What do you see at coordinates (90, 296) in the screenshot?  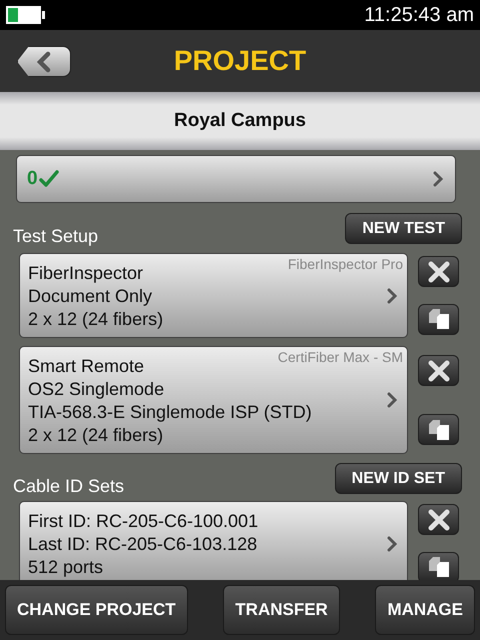 I see `card-line: Document Only` at bounding box center [90, 296].